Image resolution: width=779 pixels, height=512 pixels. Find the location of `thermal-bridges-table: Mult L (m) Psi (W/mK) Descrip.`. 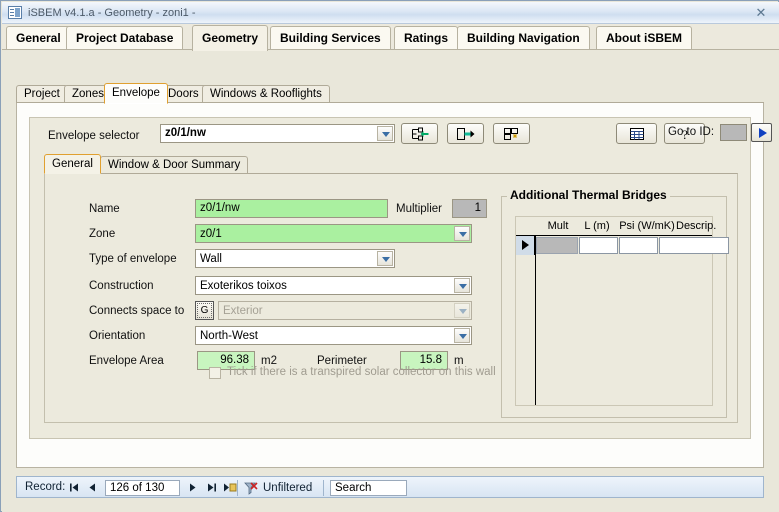

thermal-bridges-table: Mult L (m) Psi (W/mK) Descrip. is located at coordinates (622, 311).